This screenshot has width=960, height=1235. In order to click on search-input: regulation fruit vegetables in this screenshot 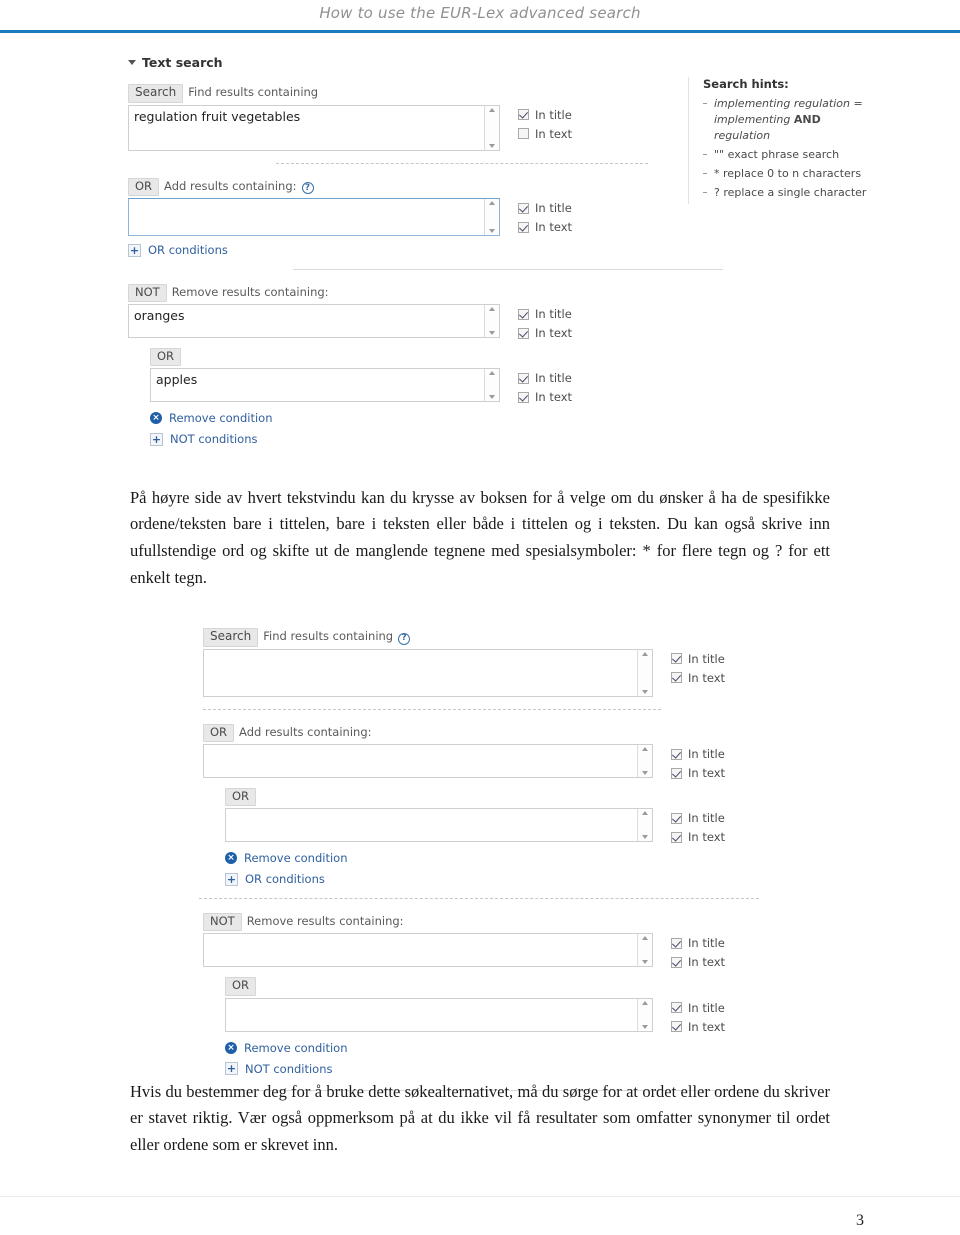, I will do `click(314, 127)`.